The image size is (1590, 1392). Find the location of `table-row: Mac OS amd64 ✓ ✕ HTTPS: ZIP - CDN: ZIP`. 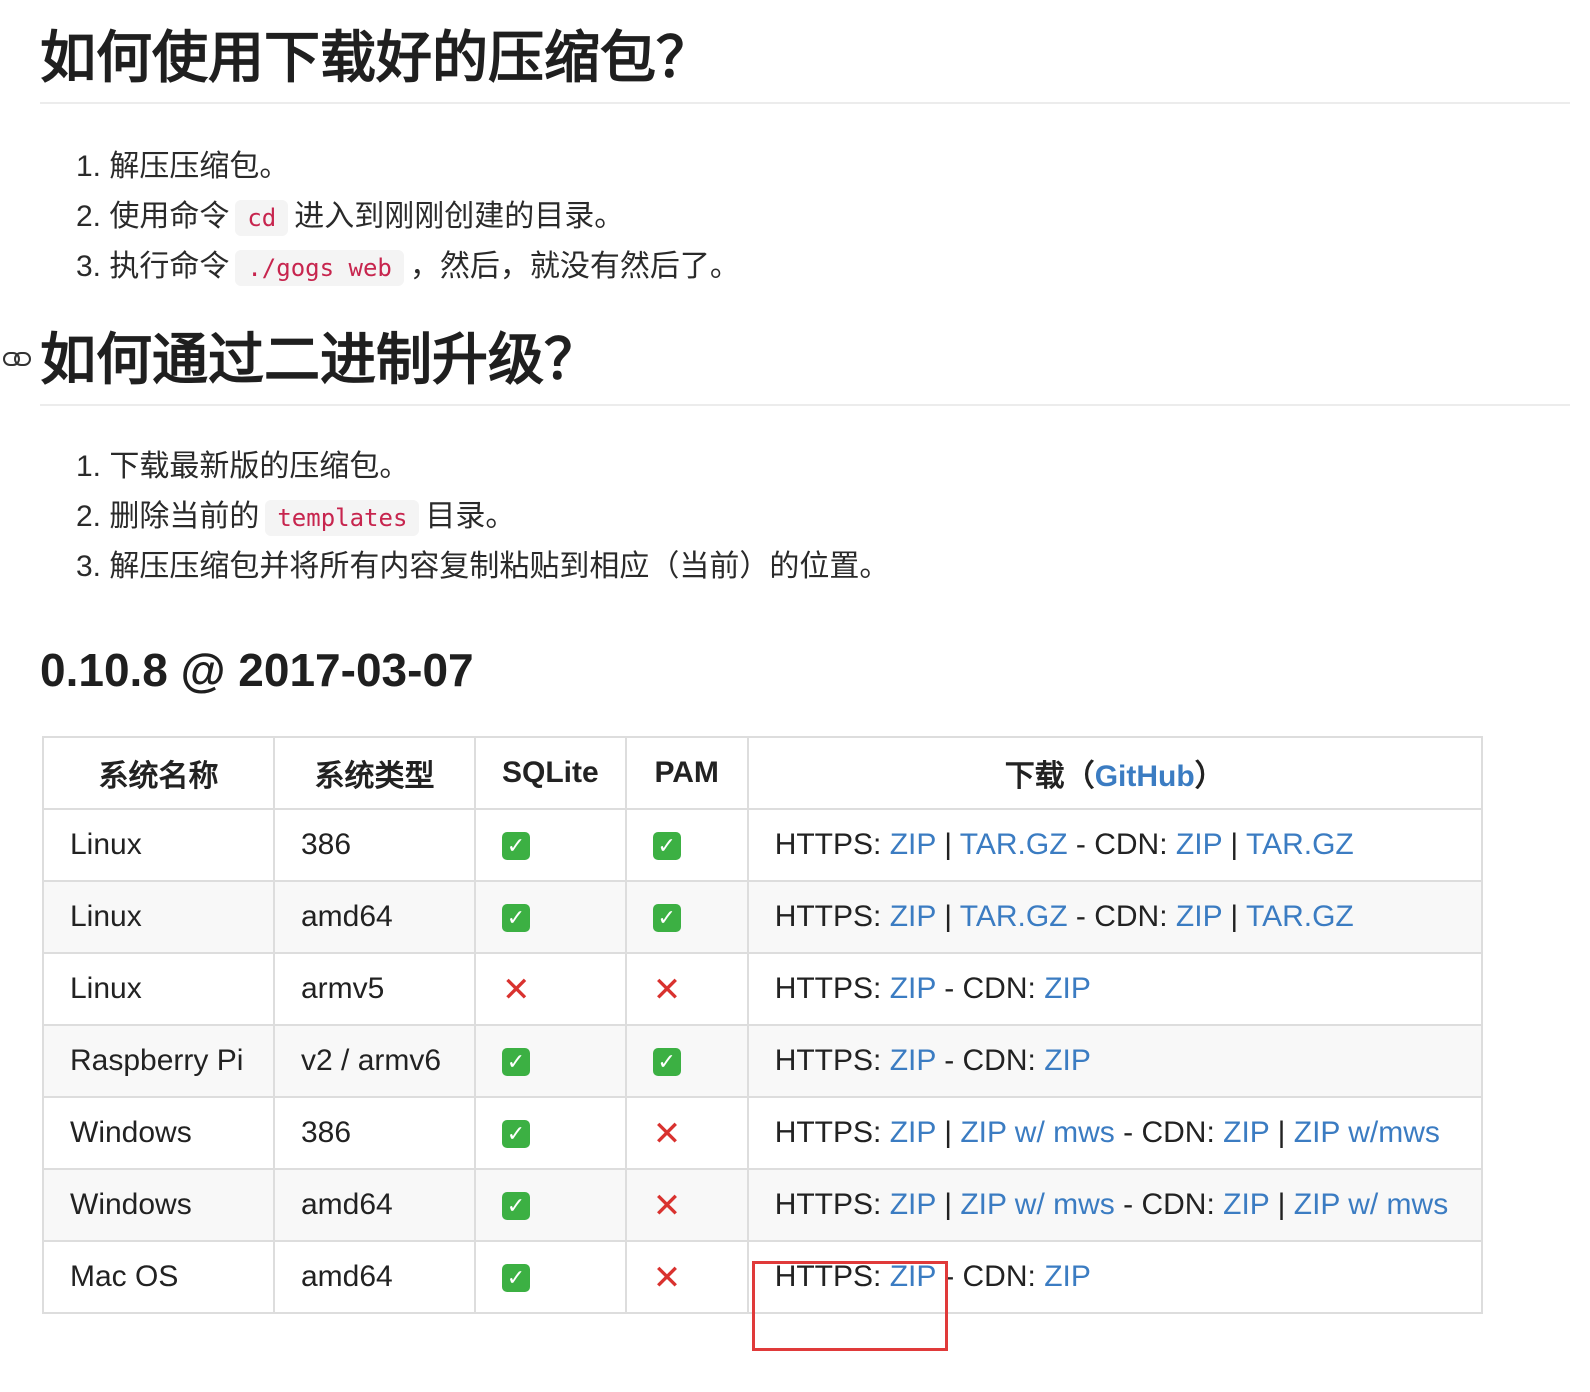

table-row: Mac OS amd64 ✓ ✕ HTTPS: ZIP - CDN: ZIP is located at coordinates (762, 1277).